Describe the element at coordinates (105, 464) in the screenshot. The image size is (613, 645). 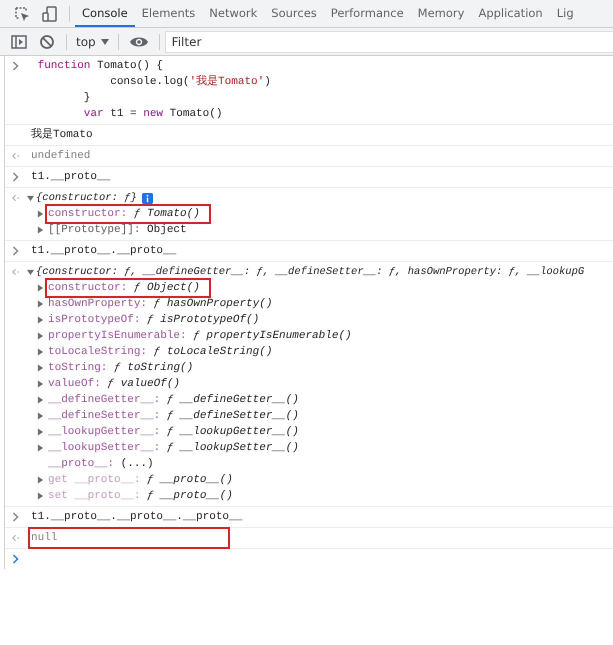
I see `object-property: __proto__: (...)` at that location.